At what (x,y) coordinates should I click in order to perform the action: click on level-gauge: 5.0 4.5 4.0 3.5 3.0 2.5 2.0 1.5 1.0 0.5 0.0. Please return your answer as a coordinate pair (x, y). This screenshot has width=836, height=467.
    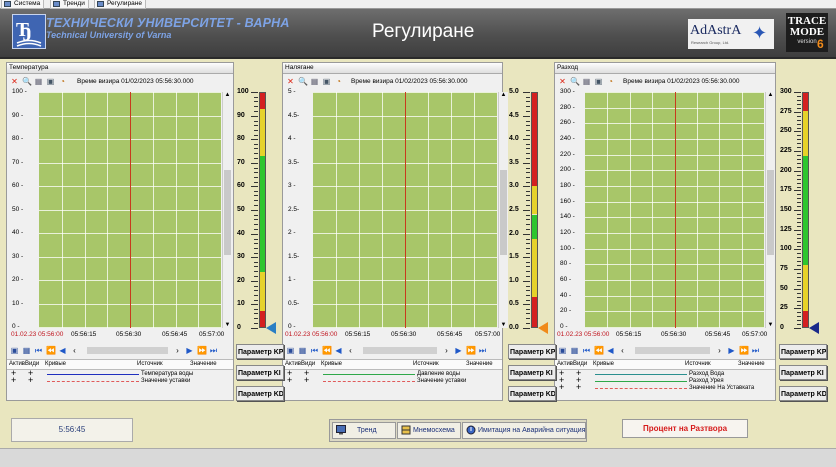
    Looking at the image, I should click on (527, 211).